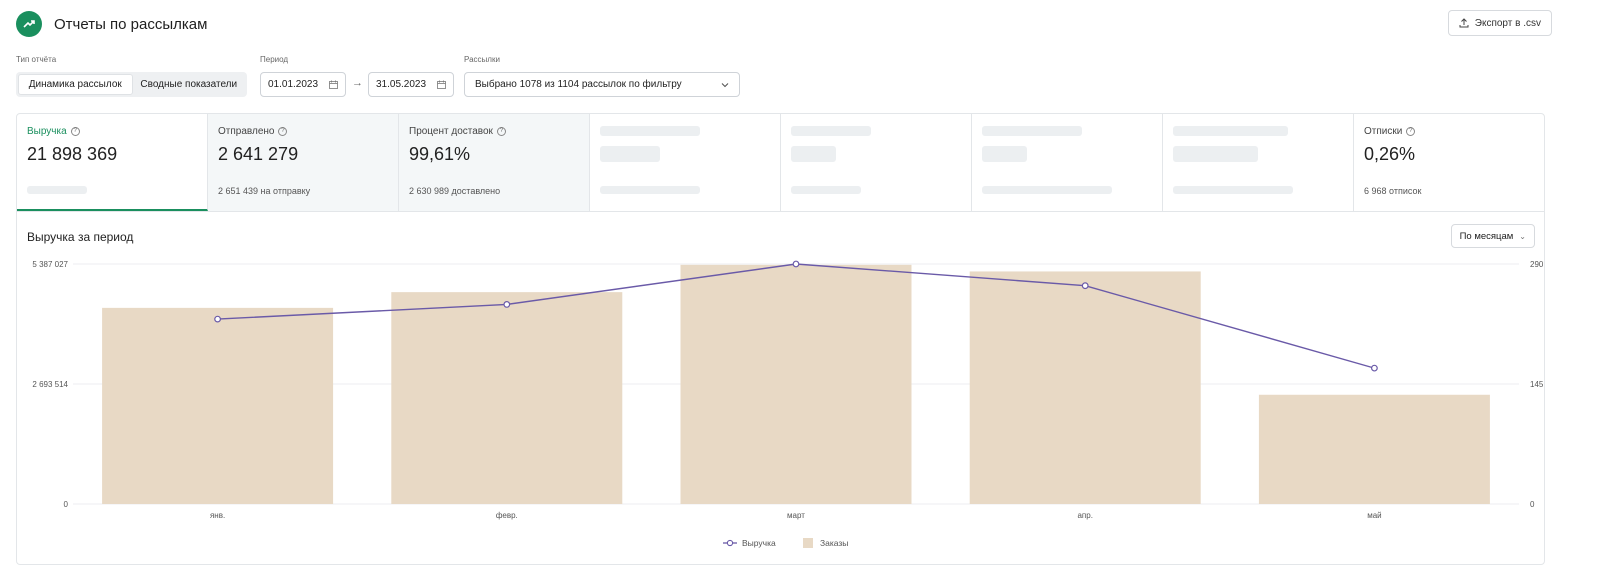 The image size is (1599, 588). What do you see at coordinates (578, 84) in the screenshot?
I see `mailings-selected-value: Выбрано 1078 из 1104 рассылок по фильтру` at bounding box center [578, 84].